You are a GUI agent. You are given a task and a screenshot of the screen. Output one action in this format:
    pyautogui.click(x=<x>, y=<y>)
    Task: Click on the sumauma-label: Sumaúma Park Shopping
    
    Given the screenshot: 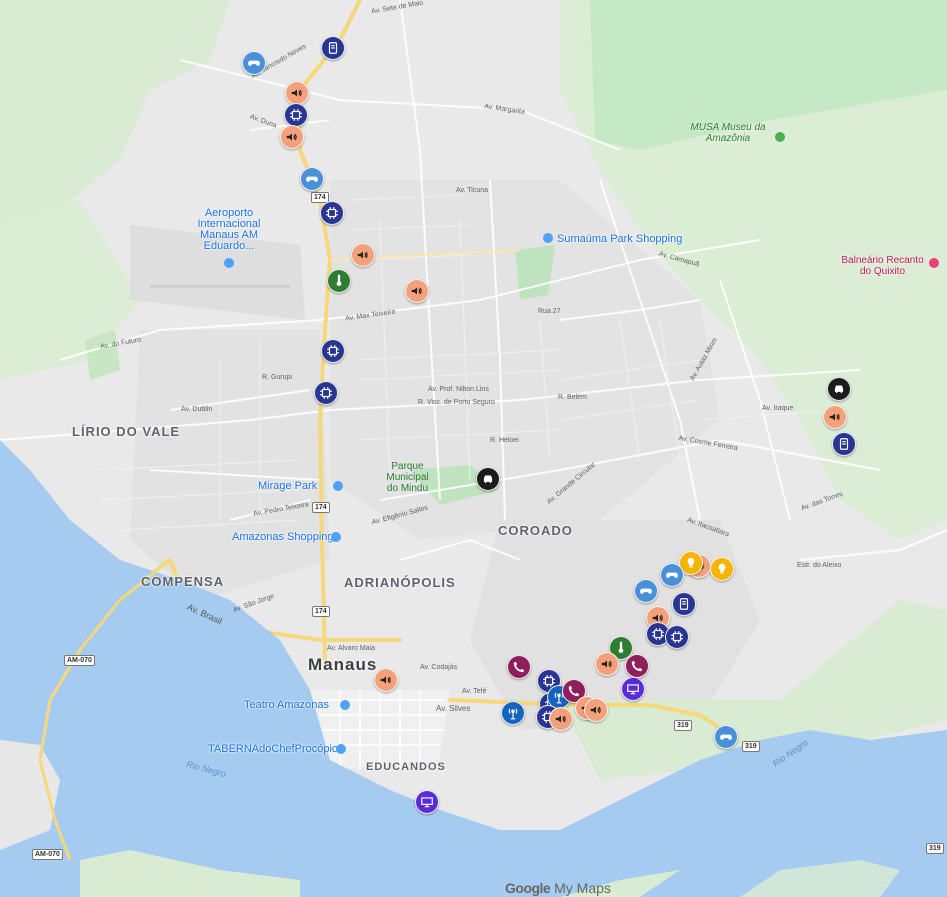 What is the action you would take?
    pyautogui.click(x=619, y=239)
    